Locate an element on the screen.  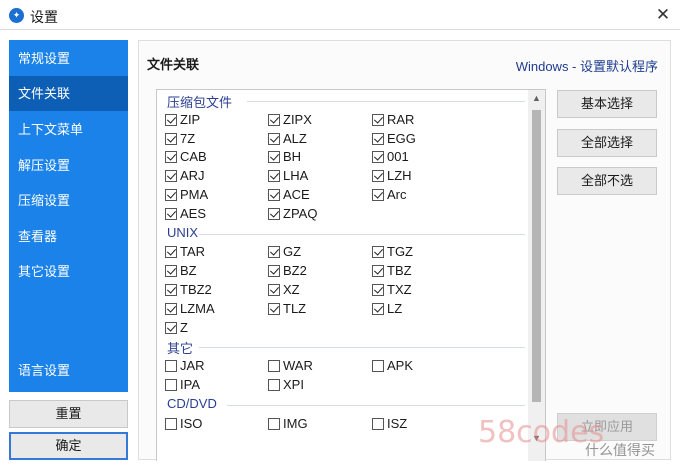
file-type-label: TLZ is located at coordinates (295, 308).